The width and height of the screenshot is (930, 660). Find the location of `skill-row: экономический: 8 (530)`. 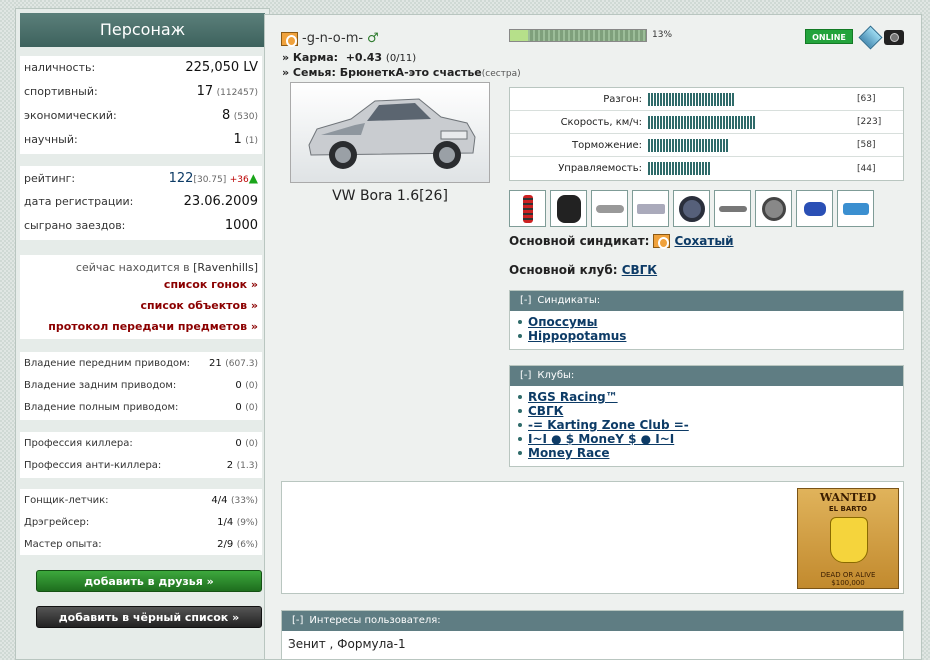

skill-row: экономический: 8 (530) is located at coordinates (141, 115).